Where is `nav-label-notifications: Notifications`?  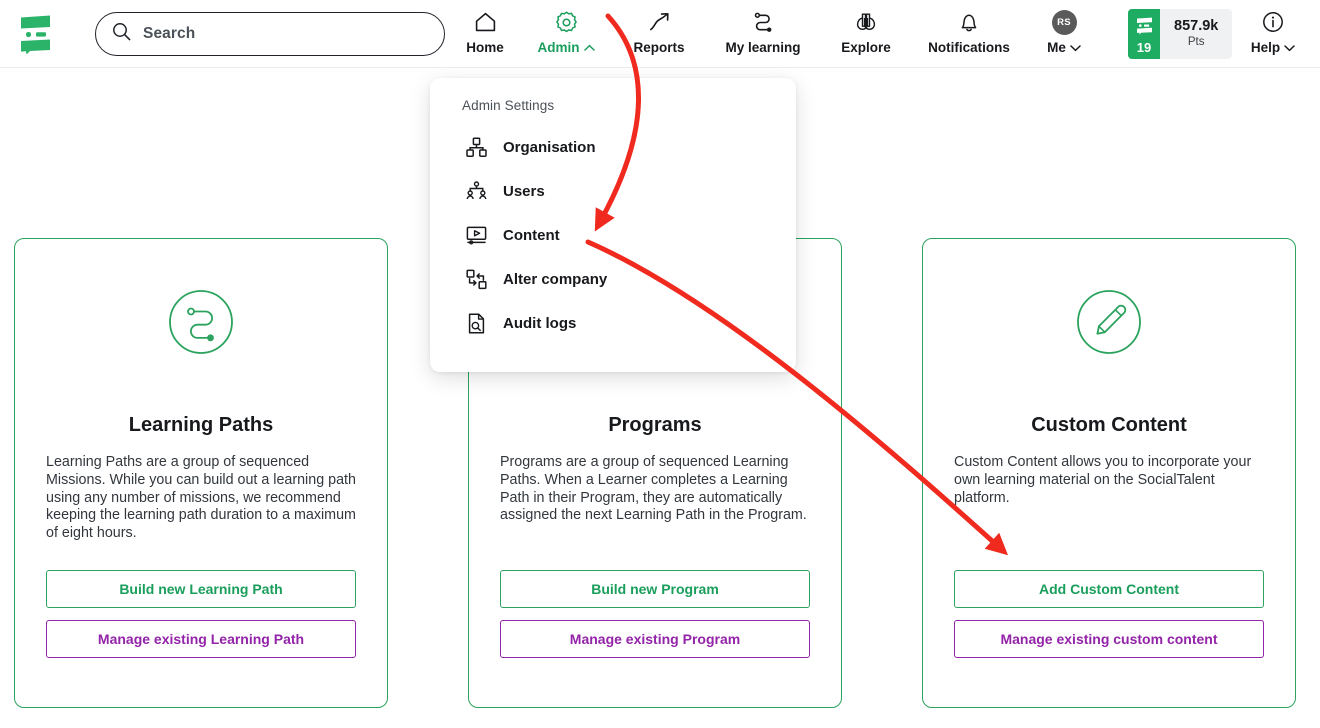 nav-label-notifications: Notifications is located at coordinates (969, 47).